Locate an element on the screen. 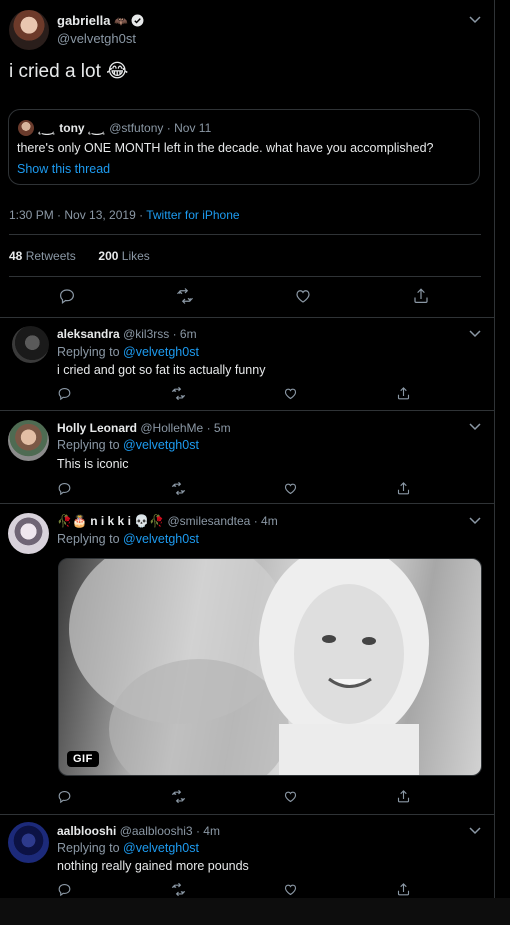  author-handle: @velvetgh0st is located at coordinates (96, 38).